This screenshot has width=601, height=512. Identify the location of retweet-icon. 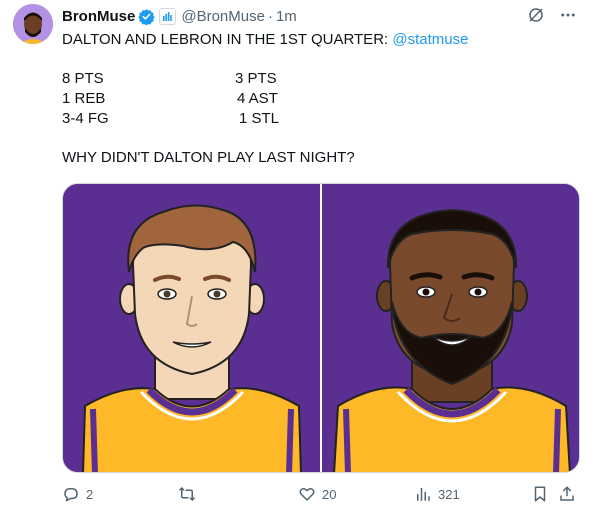
(187, 494).